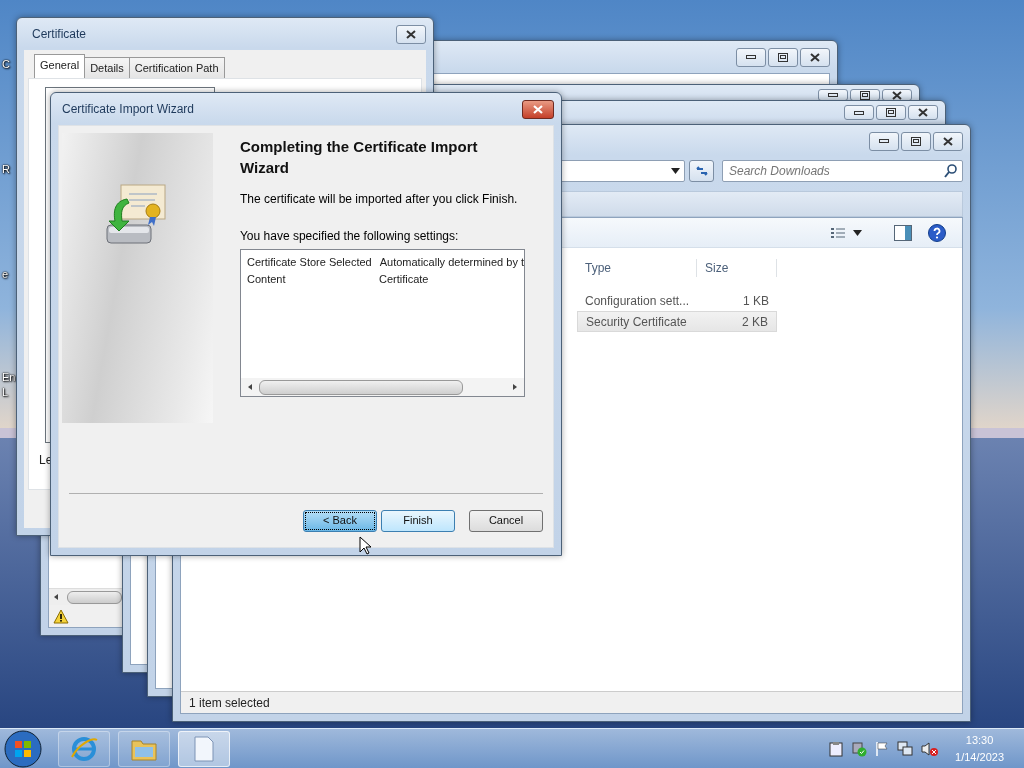 The width and height of the screenshot is (1024, 768). Describe the element at coordinates (128, 109) in the screenshot. I see `window-title: Certificate Import Wizard` at that location.